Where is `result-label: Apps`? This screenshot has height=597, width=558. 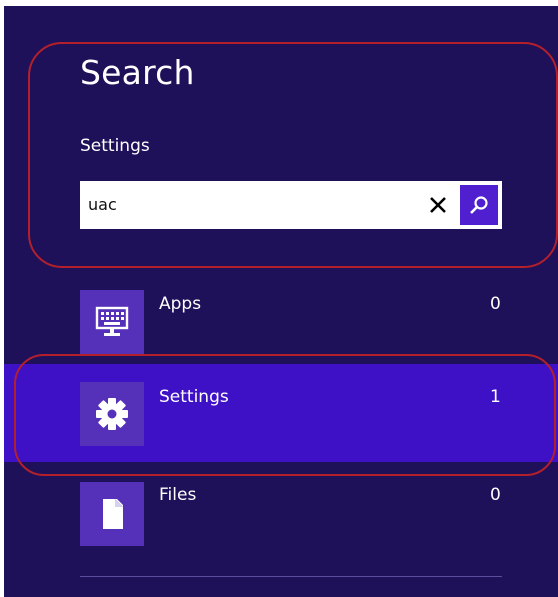
result-label: Apps is located at coordinates (180, 304).